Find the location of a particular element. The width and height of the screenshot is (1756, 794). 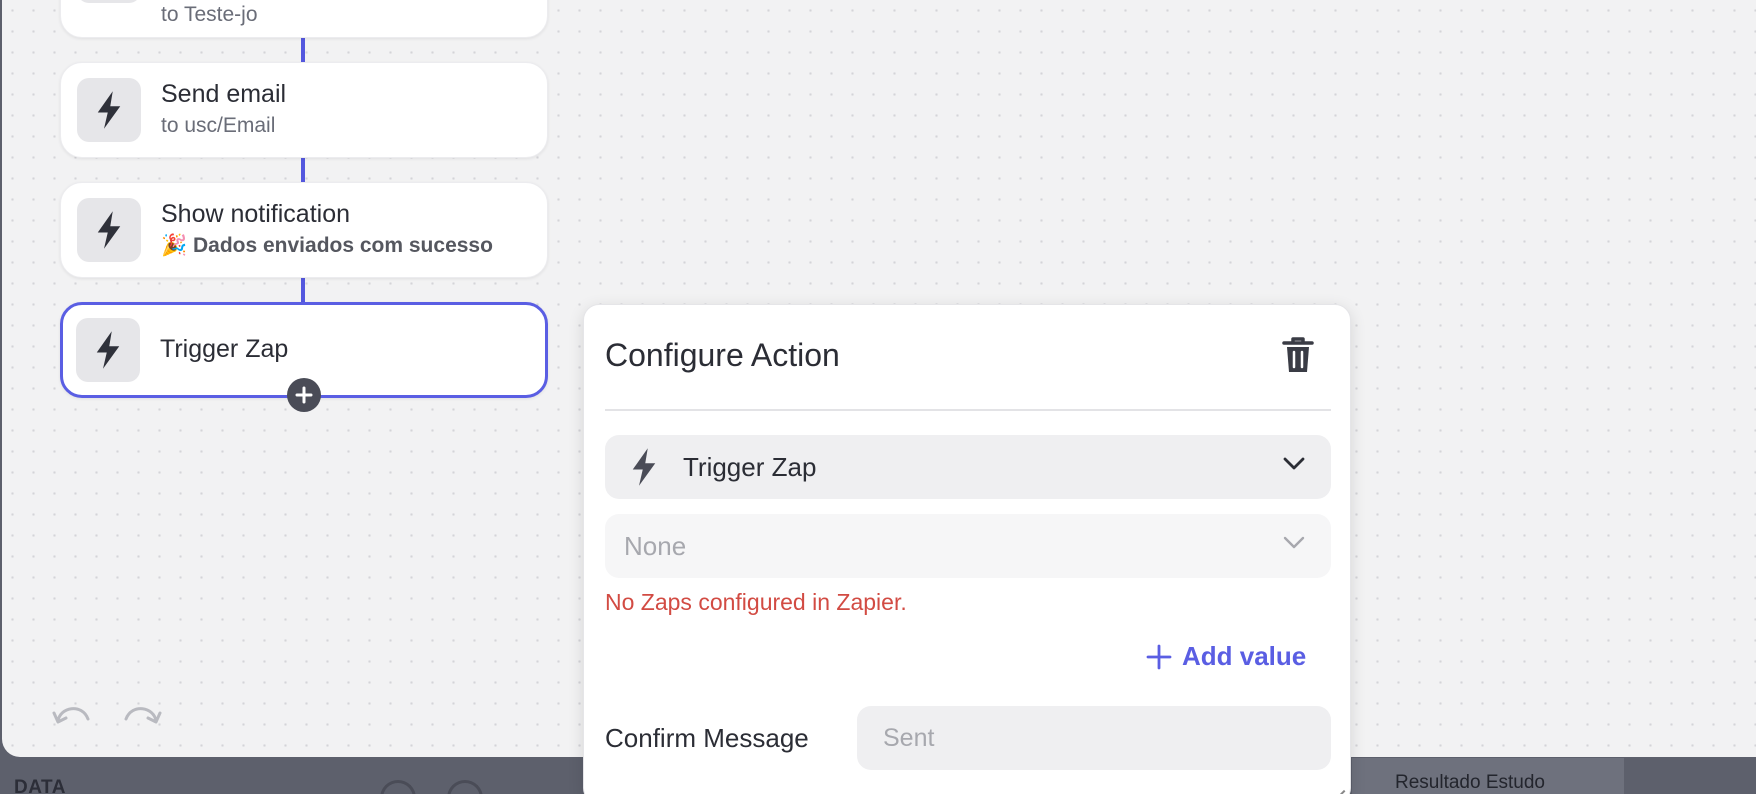

node-subtitle: to usc/Email is located at coordinates (218, 125).